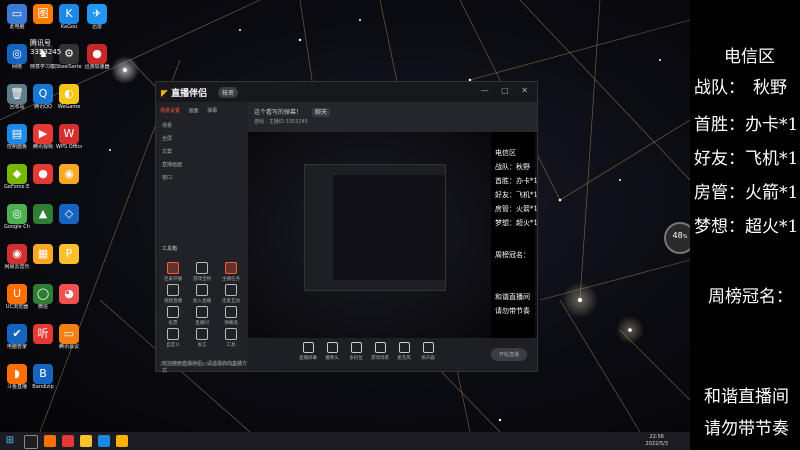 The image size is (800, 450). Describe the element at coordinates (170, 111) in the screenshot. I see `tab-scene: 场景设置` at that location.